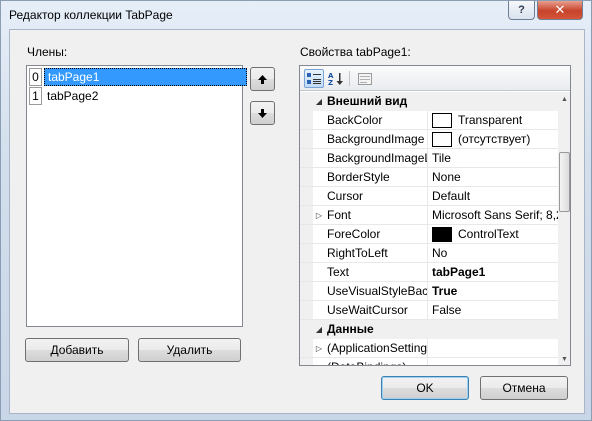 This screenshot has width=592, height=421. Describe the element at coordinates (339, 215) in the screenshot. I see `property-name: Font` at that location.